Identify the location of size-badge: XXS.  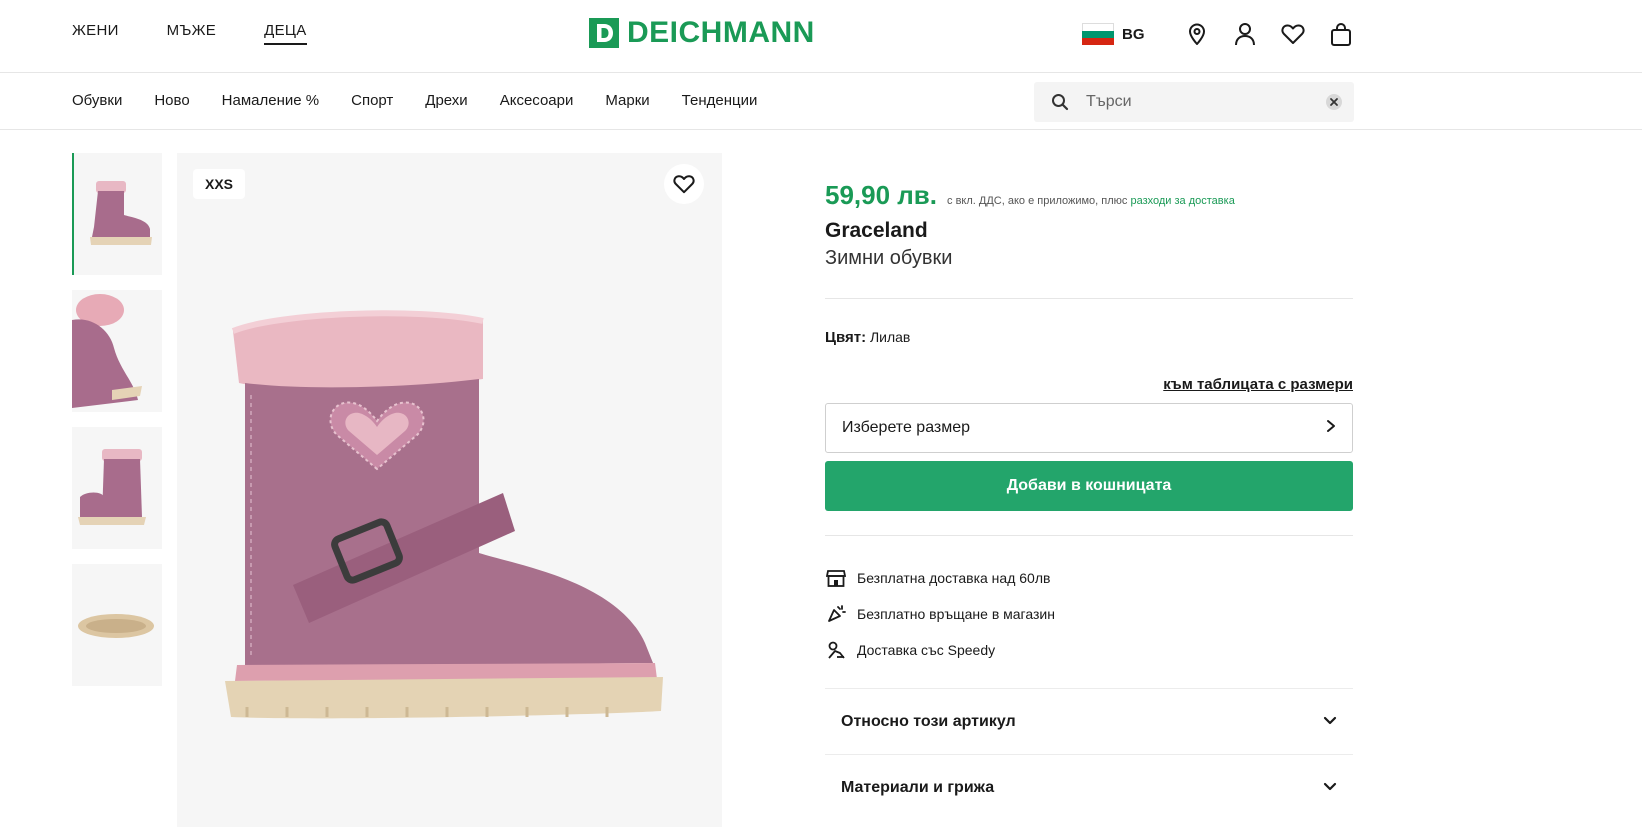
(219, 184).